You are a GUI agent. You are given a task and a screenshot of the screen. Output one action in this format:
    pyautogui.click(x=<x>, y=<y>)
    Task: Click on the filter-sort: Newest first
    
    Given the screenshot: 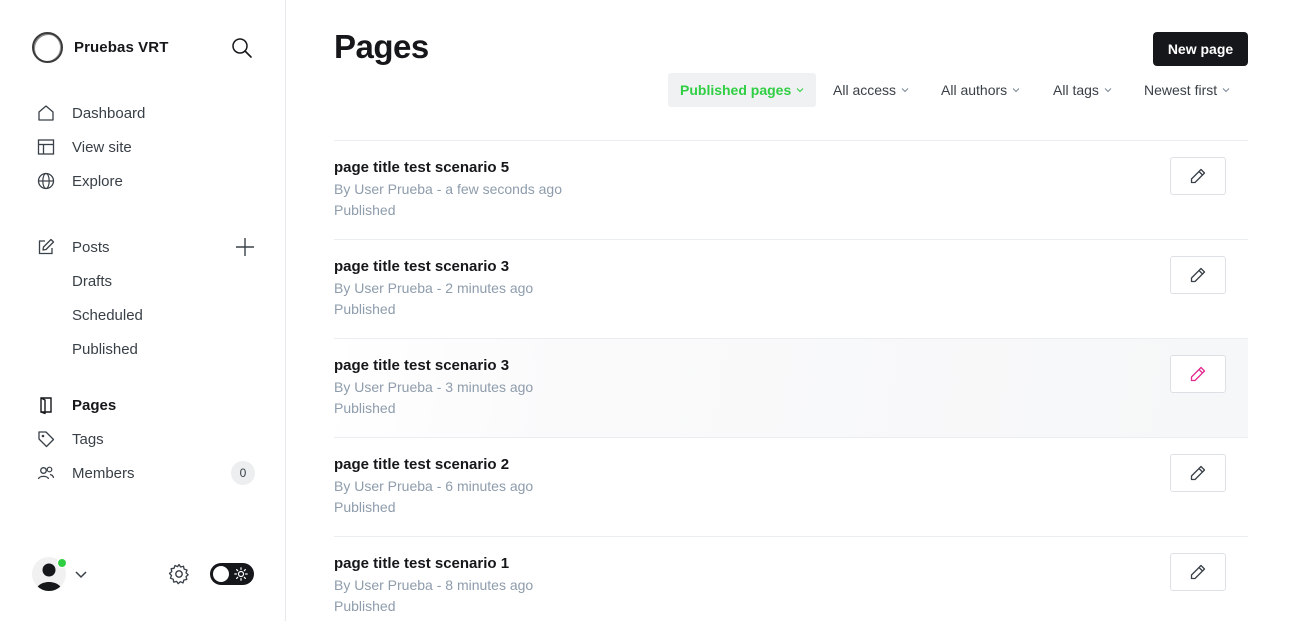 What is the action you would take?
    pyautogui.click(x=1187, y=90)
    